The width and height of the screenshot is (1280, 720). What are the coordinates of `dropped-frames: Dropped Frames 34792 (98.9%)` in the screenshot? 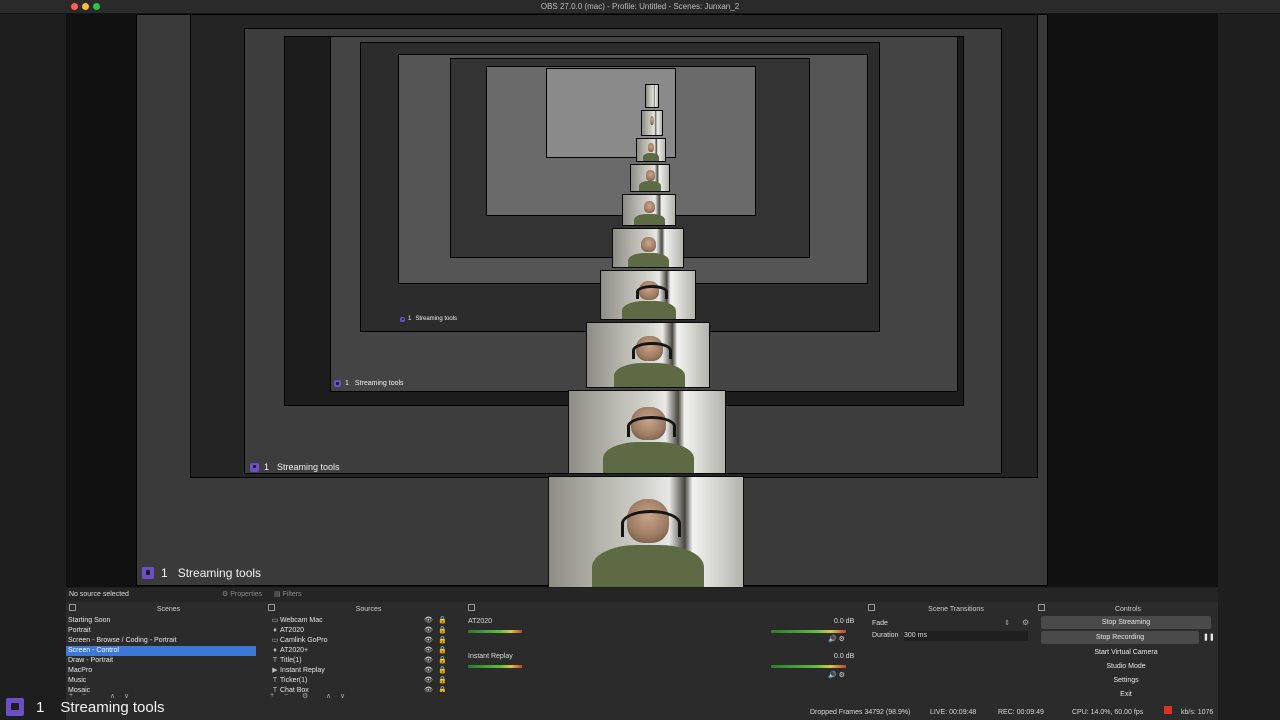 It's located at (860, 712).